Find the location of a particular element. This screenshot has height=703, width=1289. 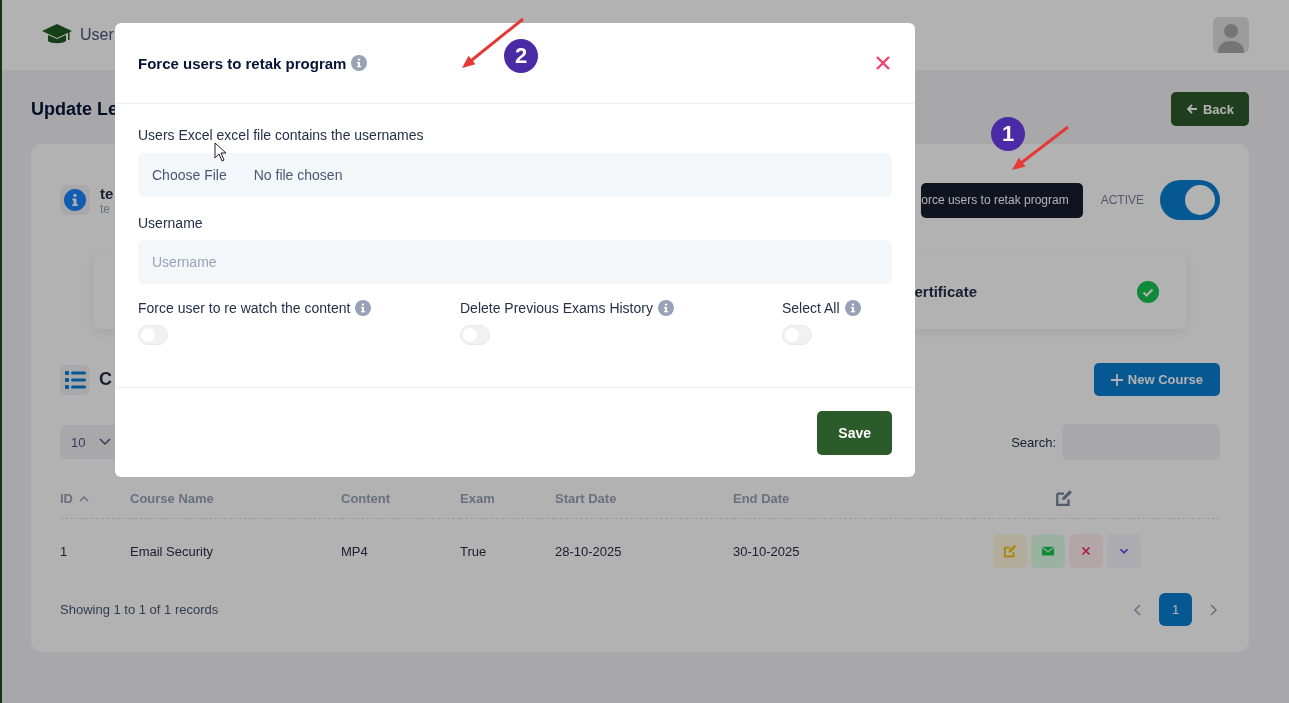

back-button: Back is located at coordinates (1209, 109).